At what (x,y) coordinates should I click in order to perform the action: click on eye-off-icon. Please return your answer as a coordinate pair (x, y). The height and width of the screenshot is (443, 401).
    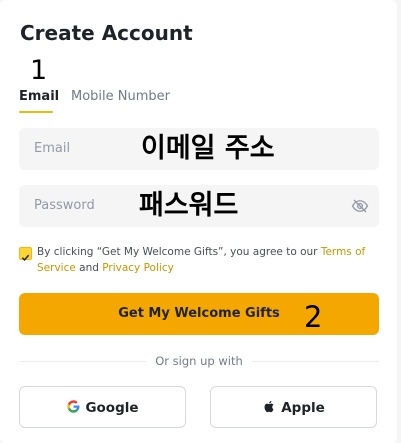
    Looking at the image, I should click on (360, 206).